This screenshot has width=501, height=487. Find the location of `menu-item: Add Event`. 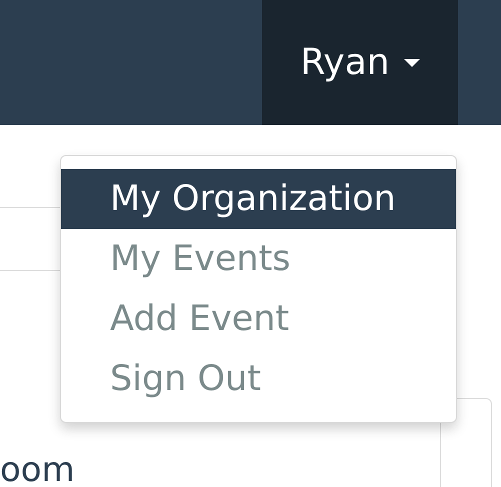

menu-item: Add Event is located at coordinates (258, 319).